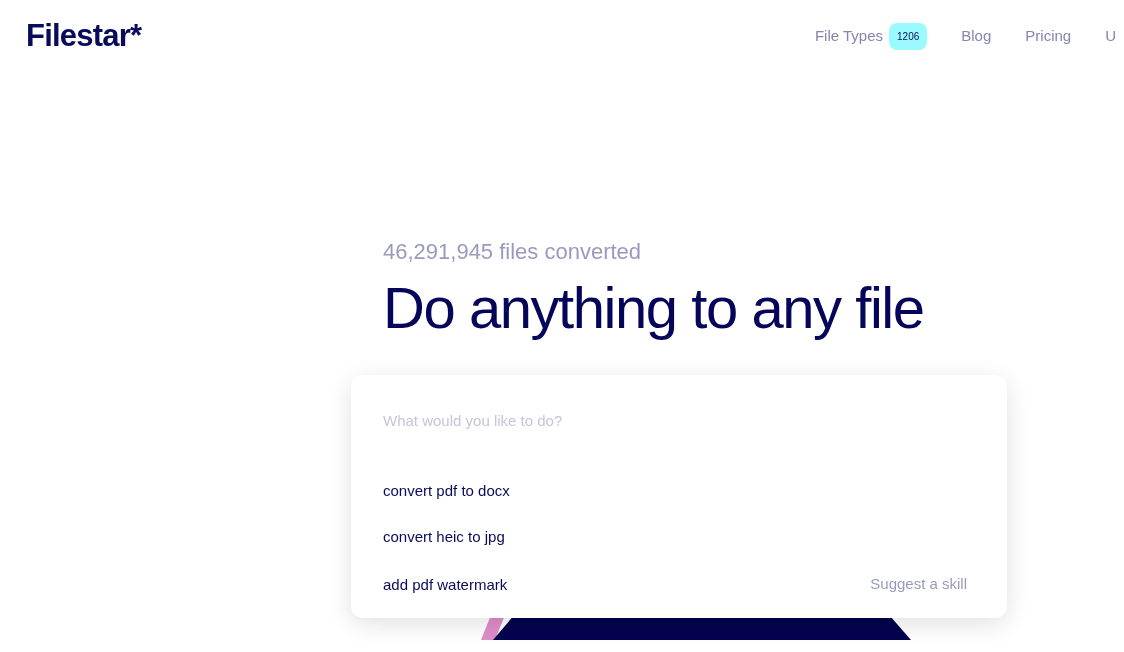 This screenshot has width=1124, height=652. What do you see at coordinates (1110, 36) in the screenshot?
I see `nav-link: U` at bounding box center [1110, 36].